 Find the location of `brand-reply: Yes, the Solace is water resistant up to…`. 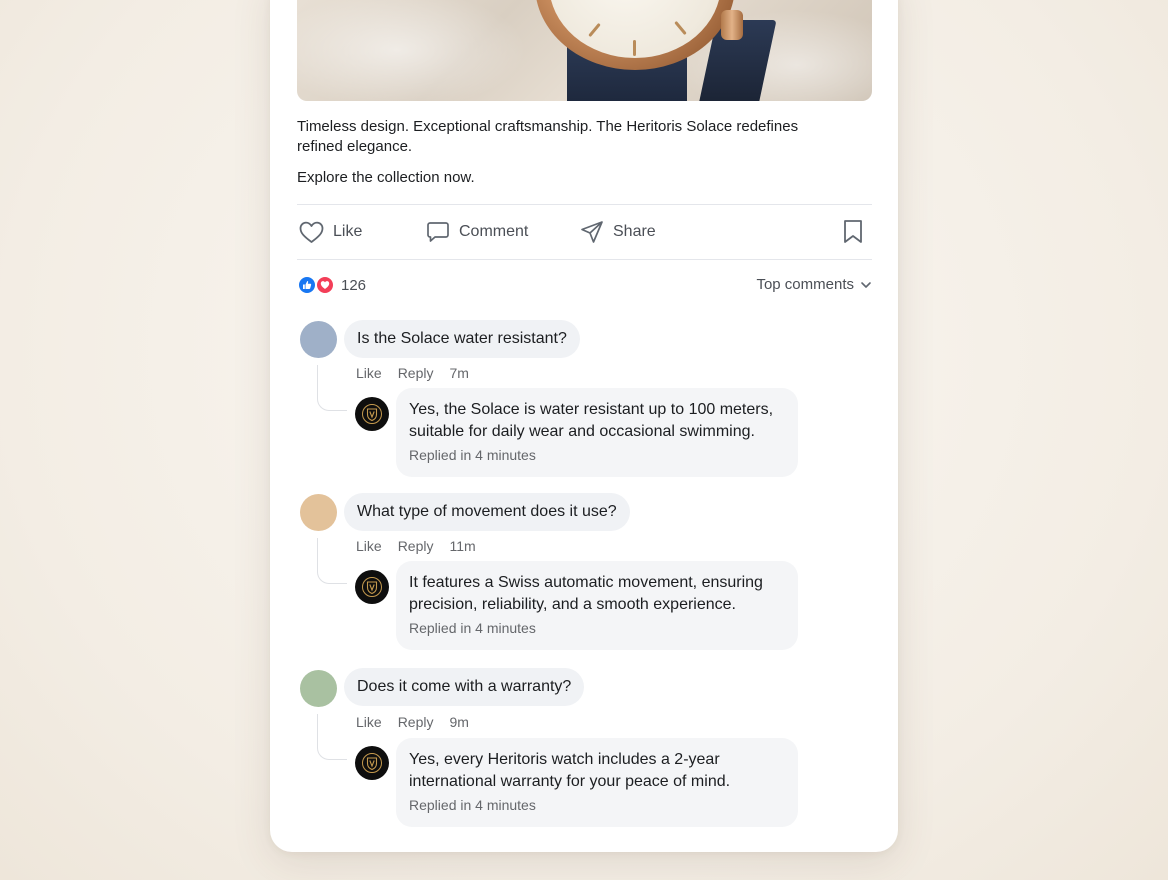

brand-reply: Yes, the Solace is water resistant up to… is located at coordinates (597, 432).